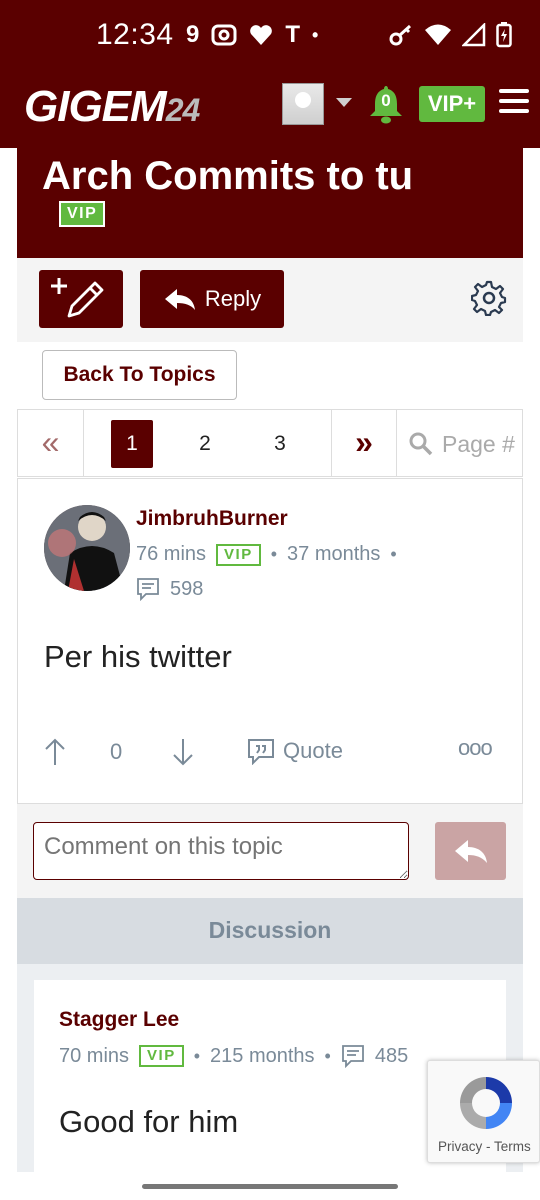 Image resolution: width=540 pixels, height=1200 pixels. What do you see at coordinates (138, 656) in the screenshot?
I see `post-body: Per his twitter` at bounding box center [138, 656].